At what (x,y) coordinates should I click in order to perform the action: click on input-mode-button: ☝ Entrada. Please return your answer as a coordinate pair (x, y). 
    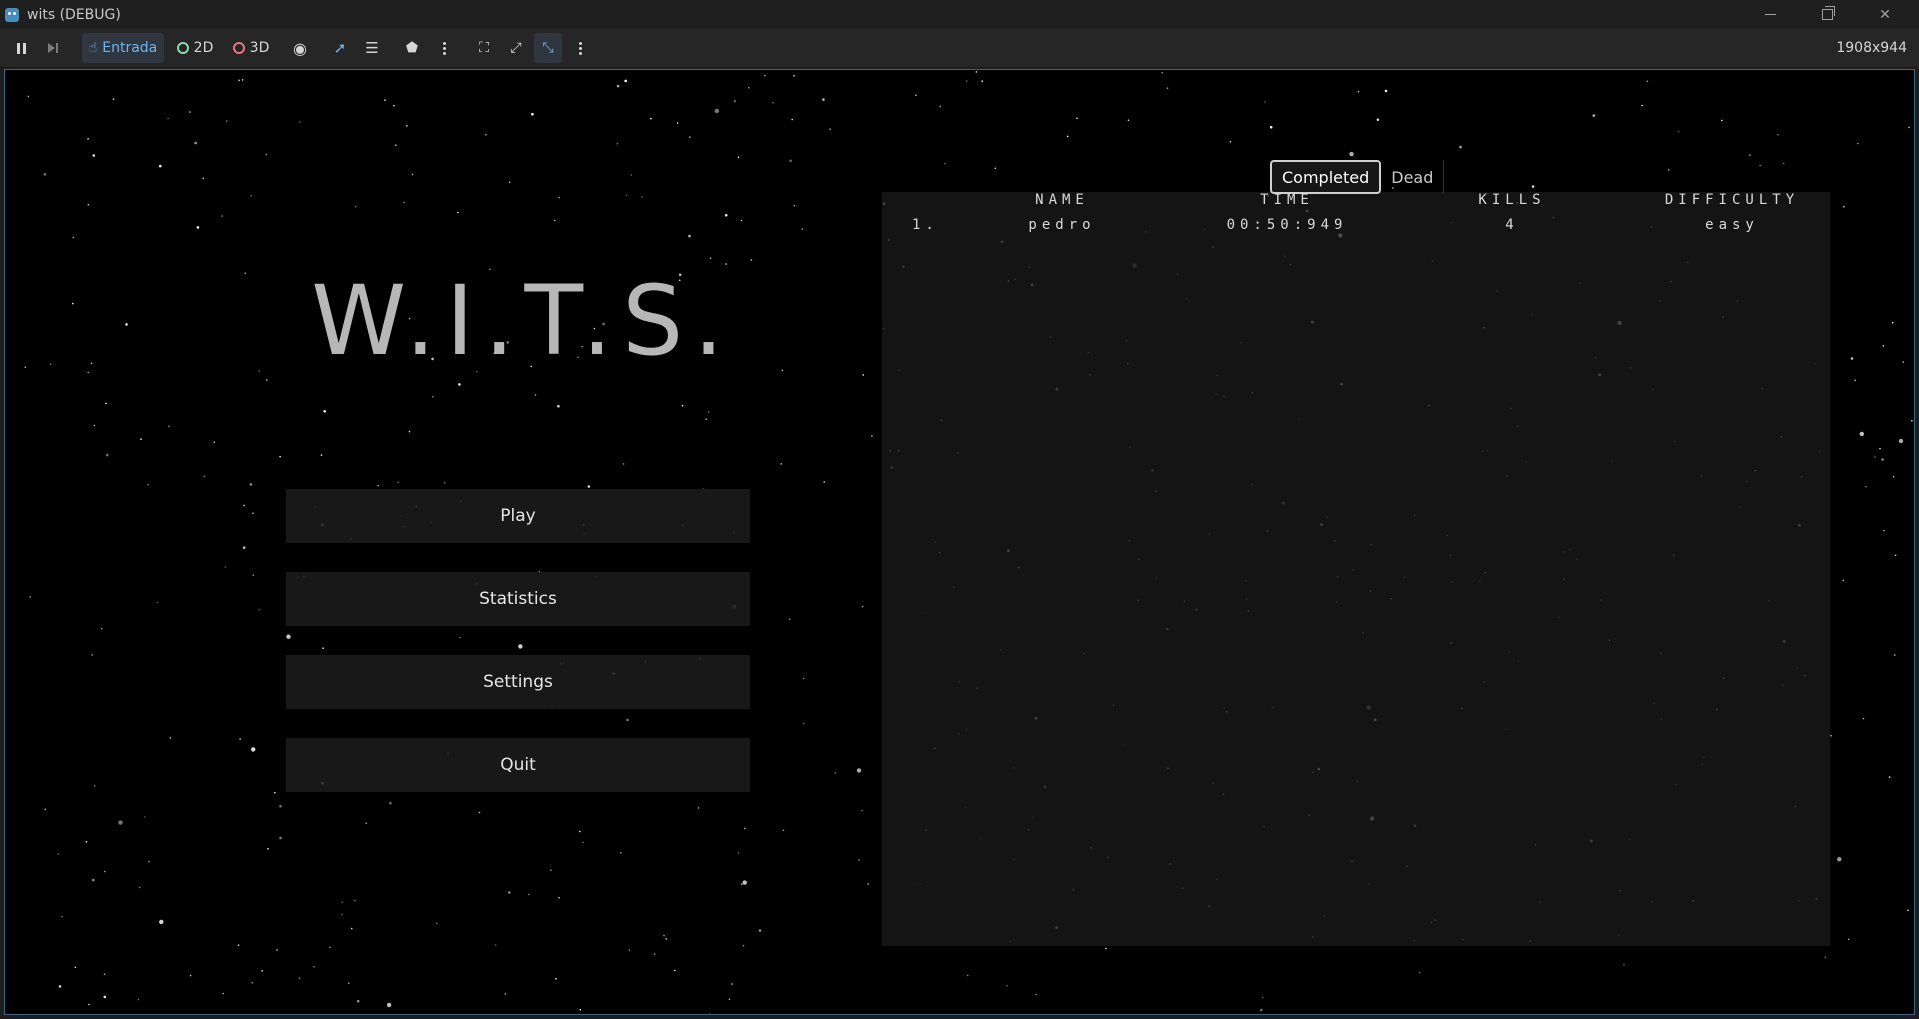
    Looking at the image, I should click on (123, 48).